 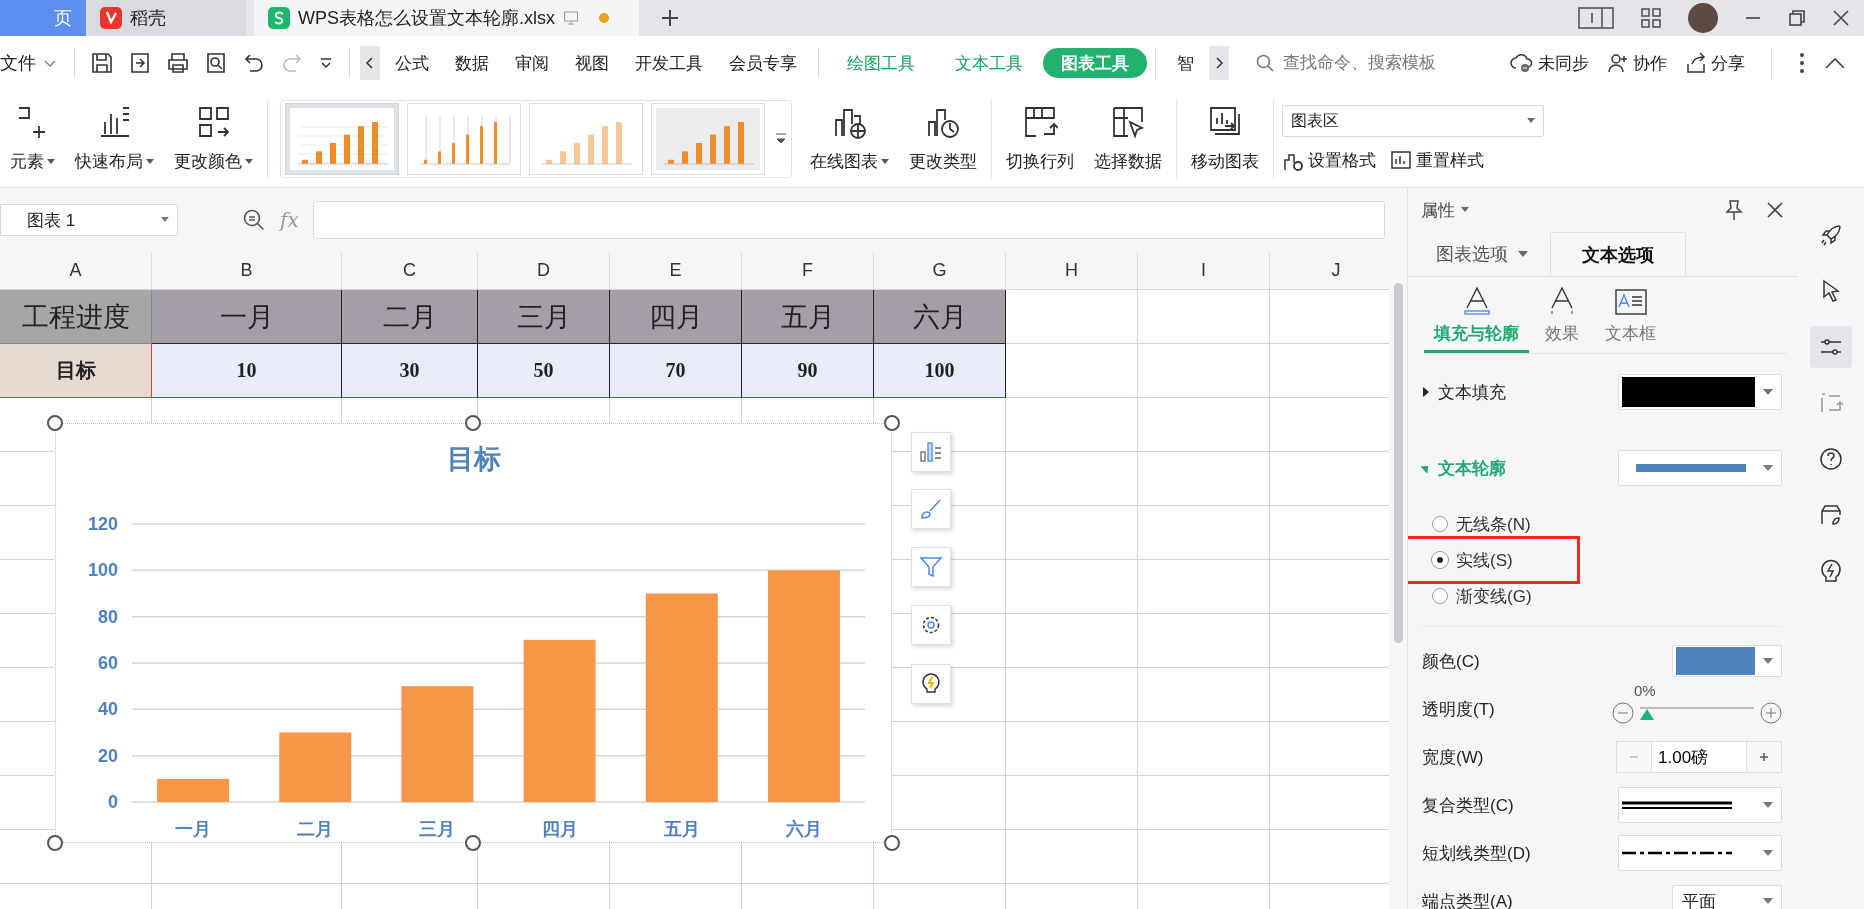 I want to click on new-tab-icon, so click(x=670, y=18).